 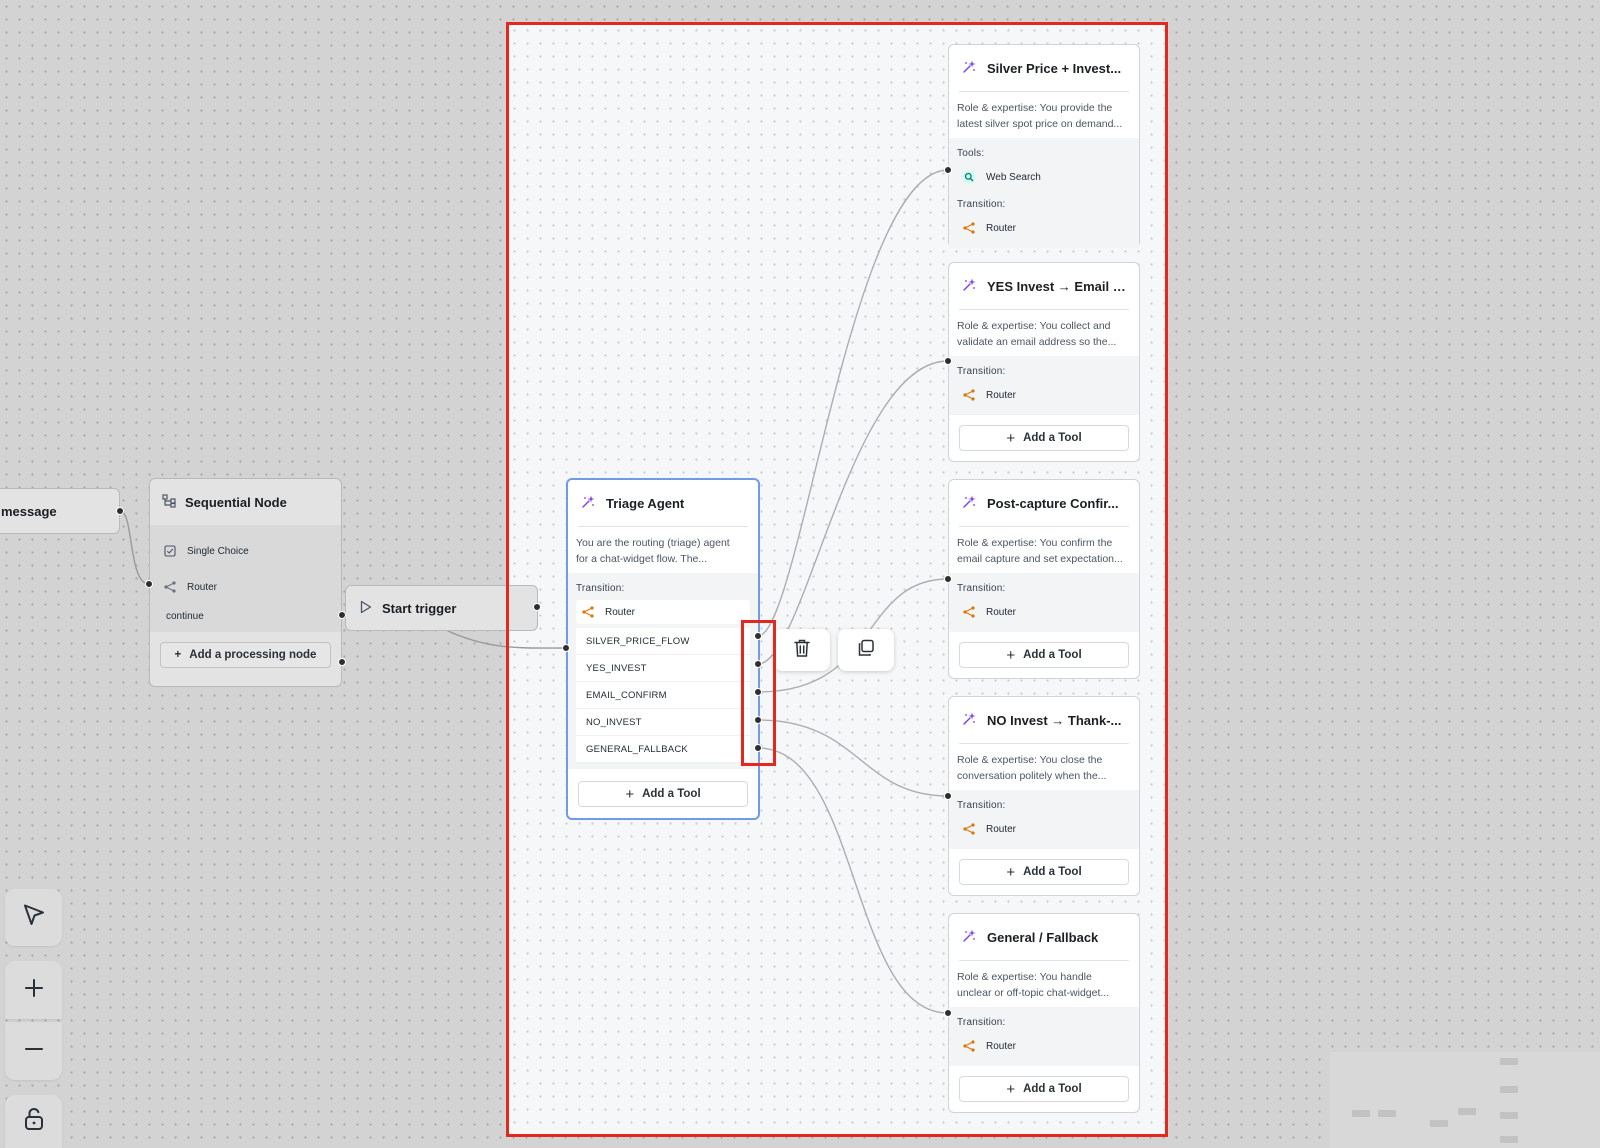 I want to click on route-handle-no-invest, so click(x=758, y=720).